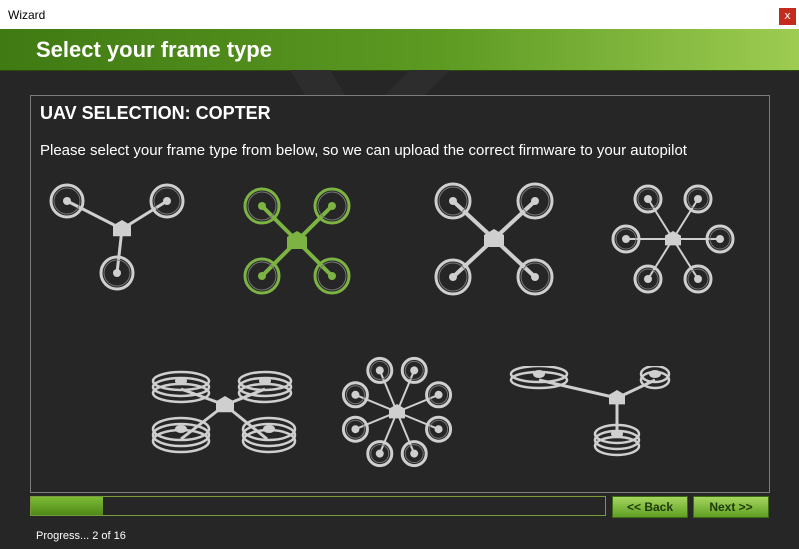 The height and width of the screenshot is (549, 799). What do you see at coordinates (650, 507) in the screenshot?
I see `back-button: << Back` at bounding box center [650, 507].